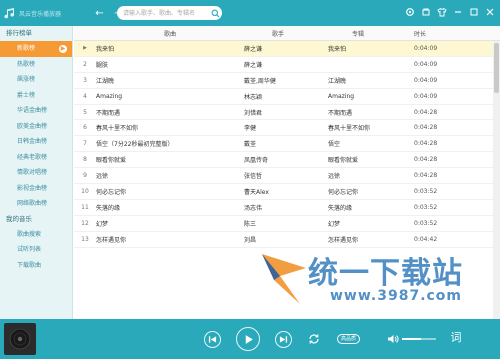 This screenshot has height=359, width=500. I want to click on lyrics-button: 词, so click(456, 338).